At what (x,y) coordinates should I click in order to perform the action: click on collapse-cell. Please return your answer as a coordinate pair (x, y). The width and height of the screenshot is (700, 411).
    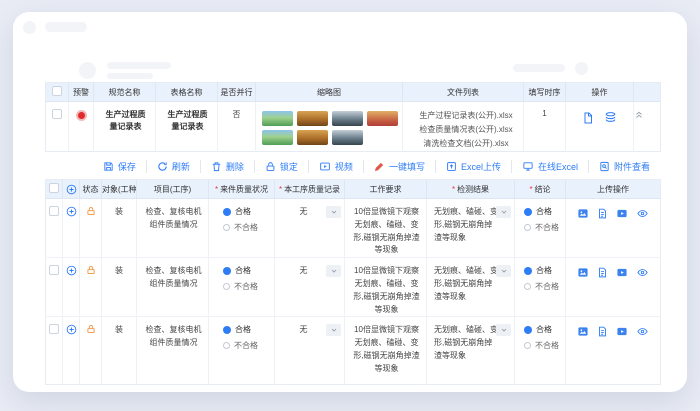
    Looking at the image, I should click on (647, 127).